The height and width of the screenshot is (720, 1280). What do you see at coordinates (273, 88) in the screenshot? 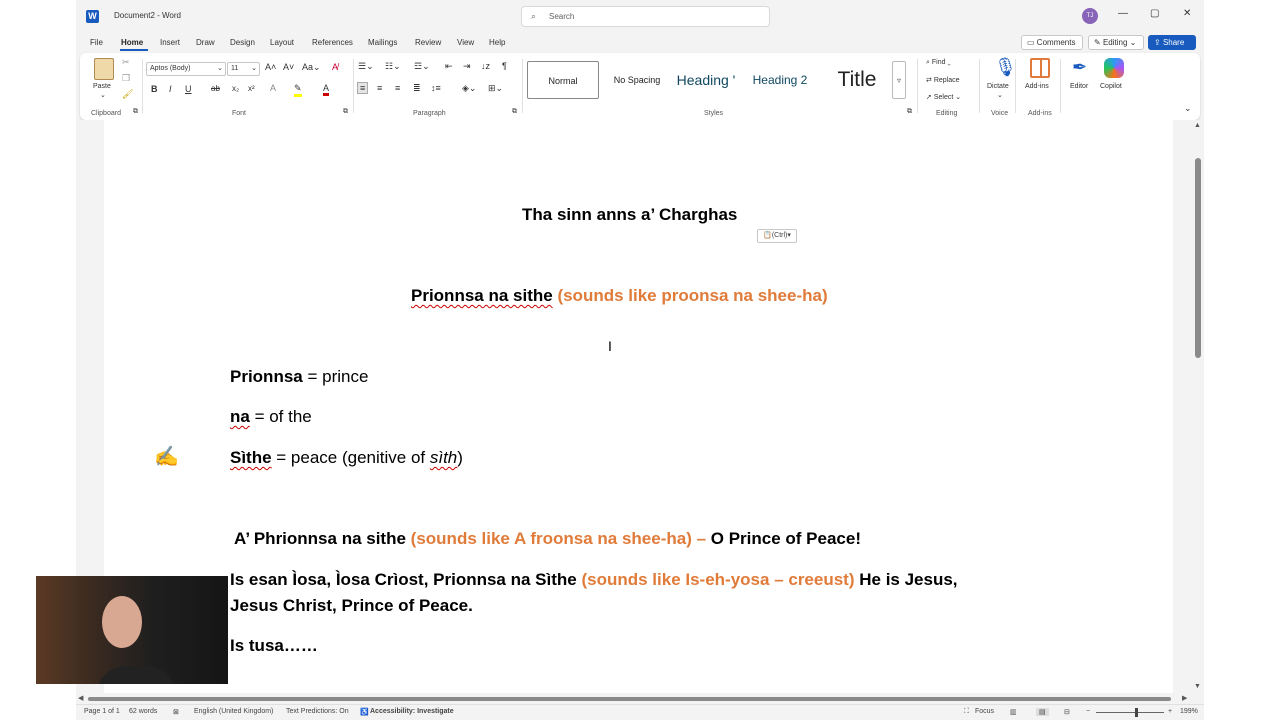
I see `text-effects-icon: A` at bounding box center [273, 88].